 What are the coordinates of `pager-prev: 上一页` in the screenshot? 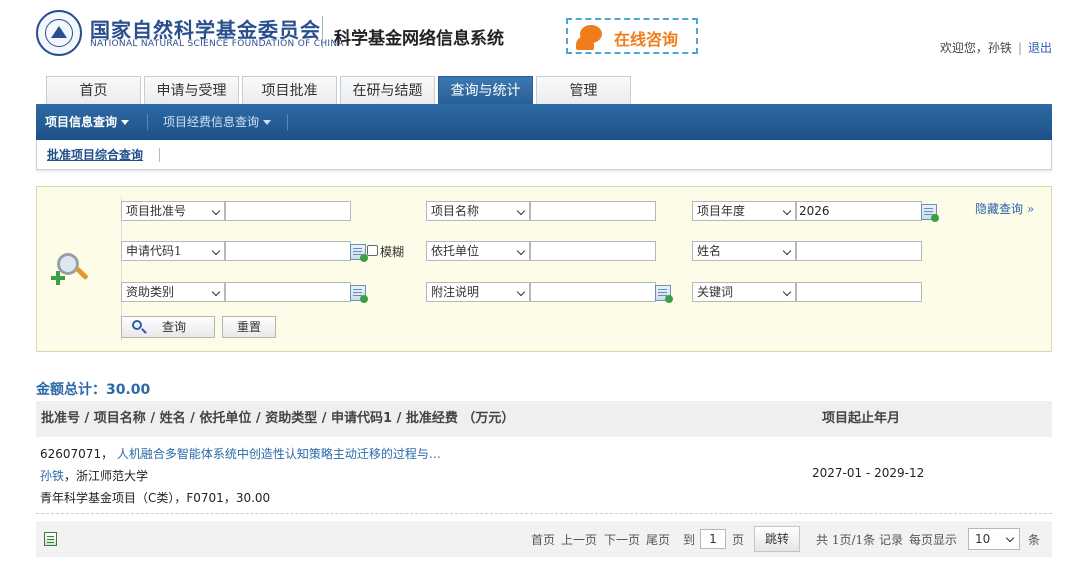 It's located at (579, 539).